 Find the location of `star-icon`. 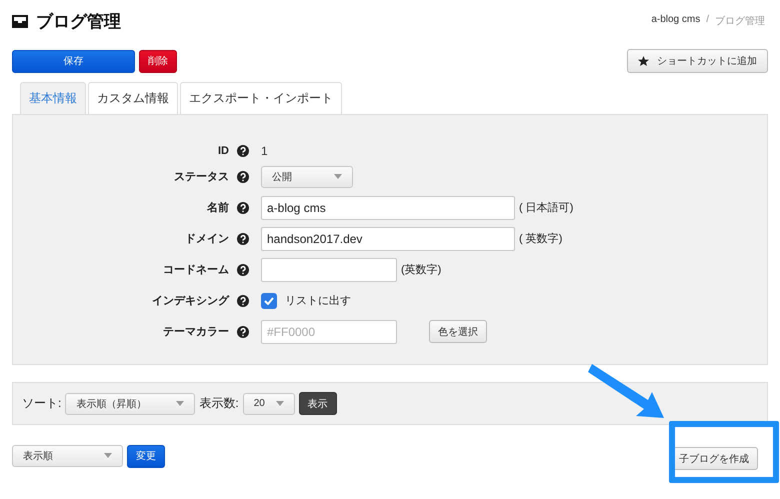

star-icon is located at coordinates (643, 61).